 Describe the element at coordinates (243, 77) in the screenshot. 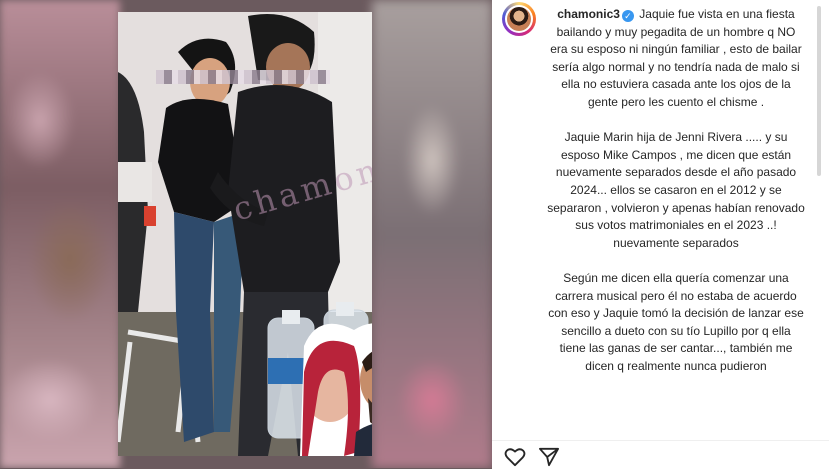

I see `censor-blur-bar` at that location.